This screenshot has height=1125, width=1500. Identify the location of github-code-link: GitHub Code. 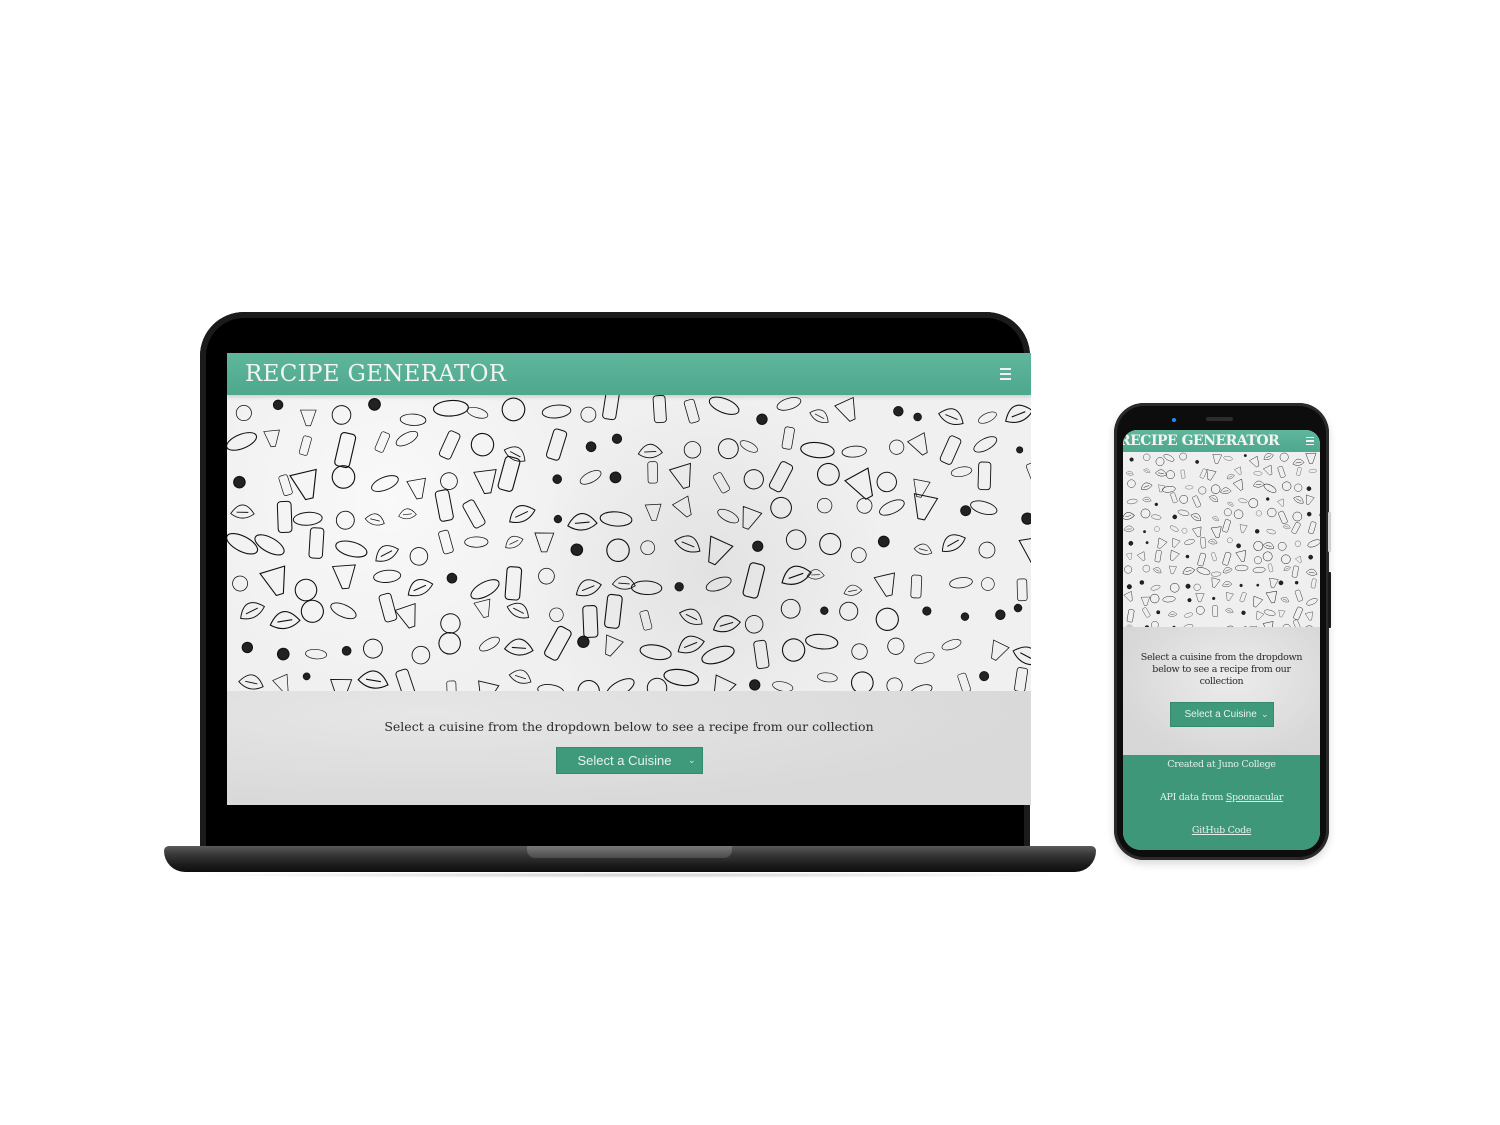
(1222, 830).